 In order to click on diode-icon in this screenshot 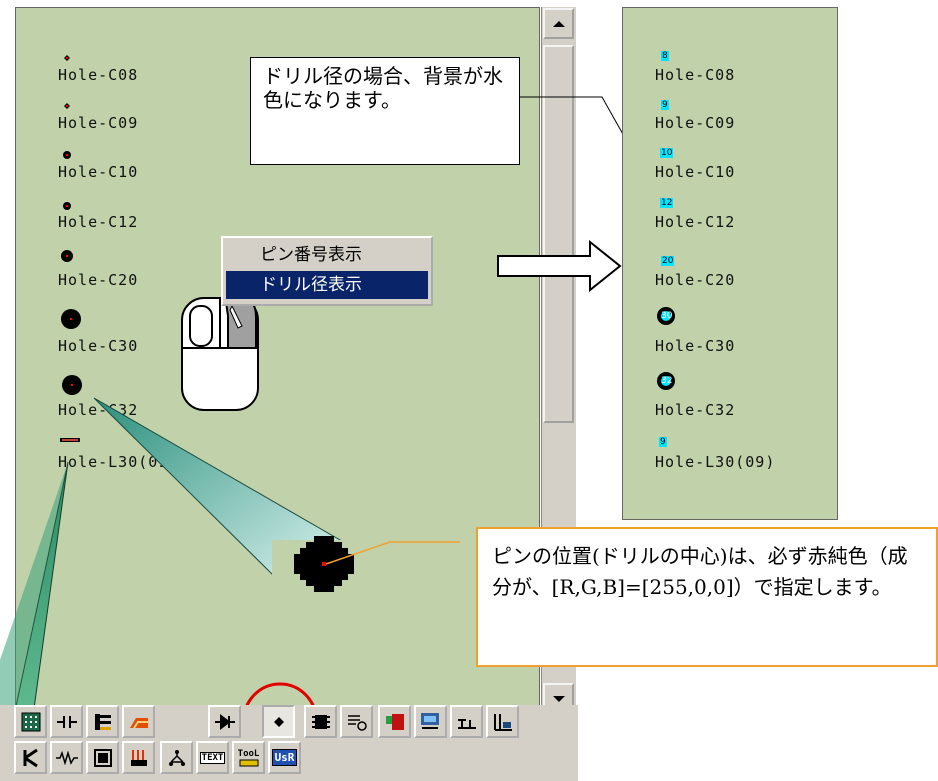, I will do `click(224, 721)`.